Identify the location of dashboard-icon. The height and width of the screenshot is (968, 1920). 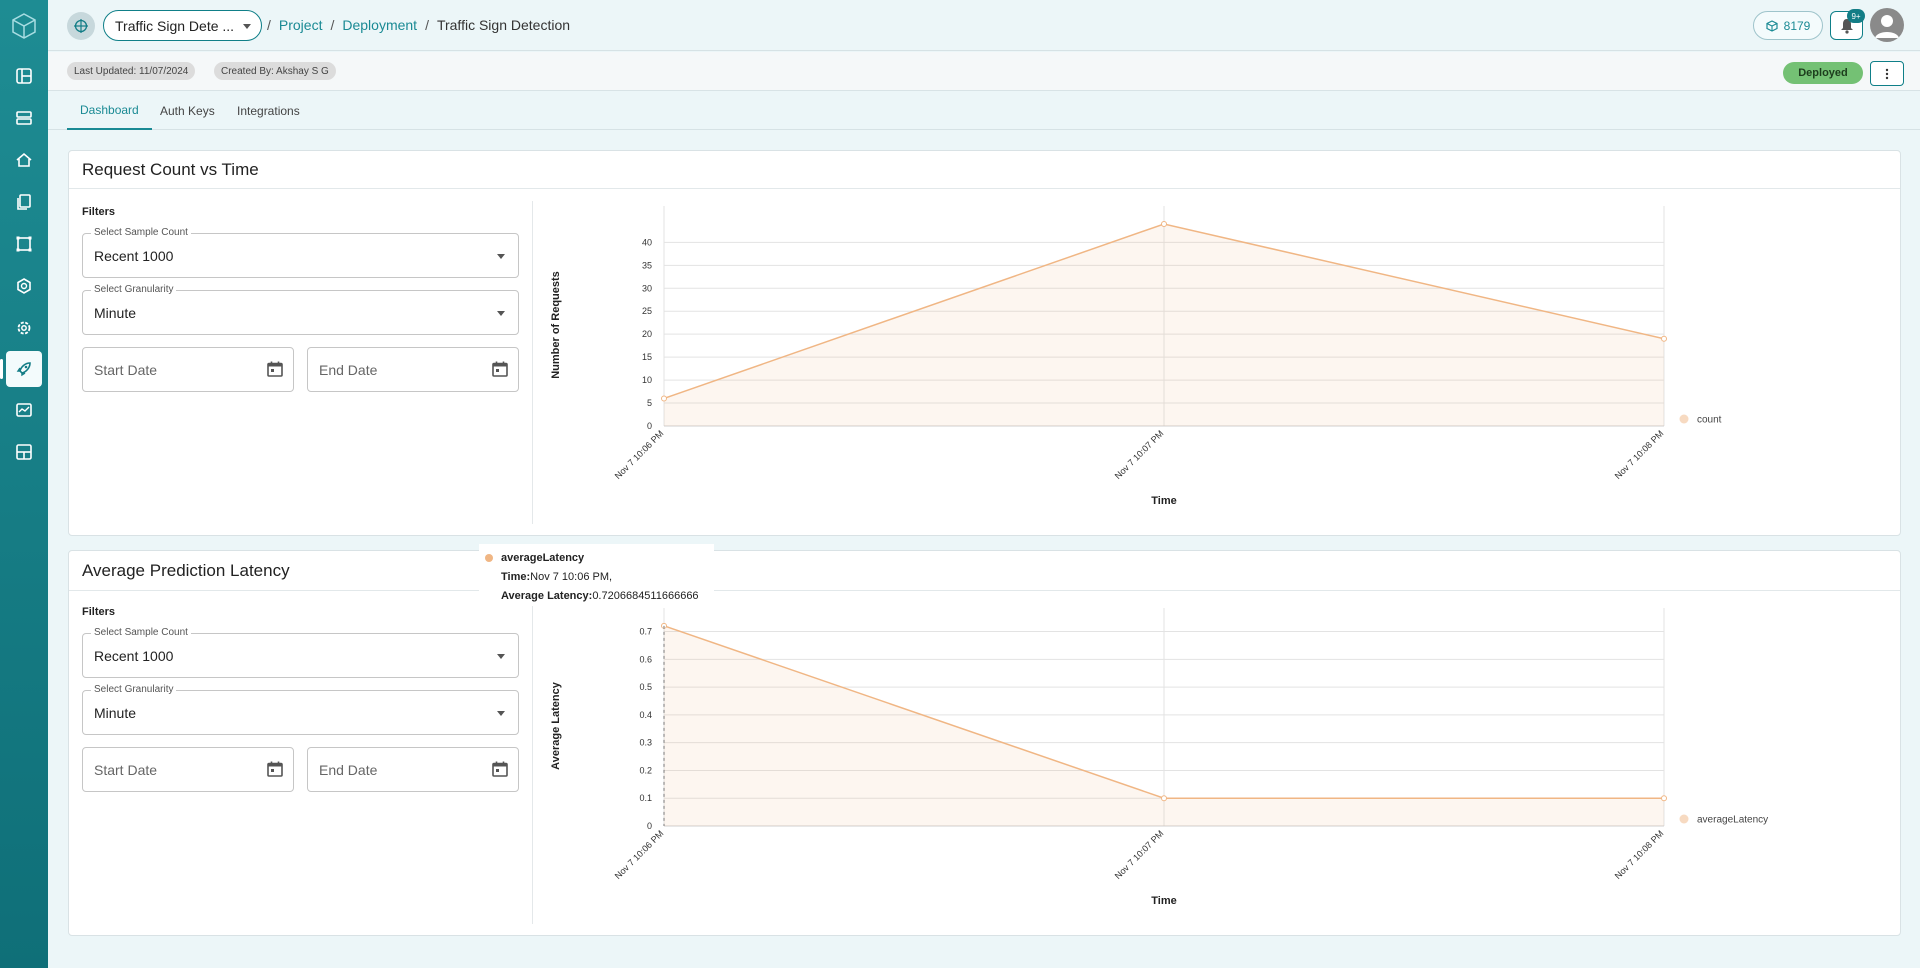
(24, 452).